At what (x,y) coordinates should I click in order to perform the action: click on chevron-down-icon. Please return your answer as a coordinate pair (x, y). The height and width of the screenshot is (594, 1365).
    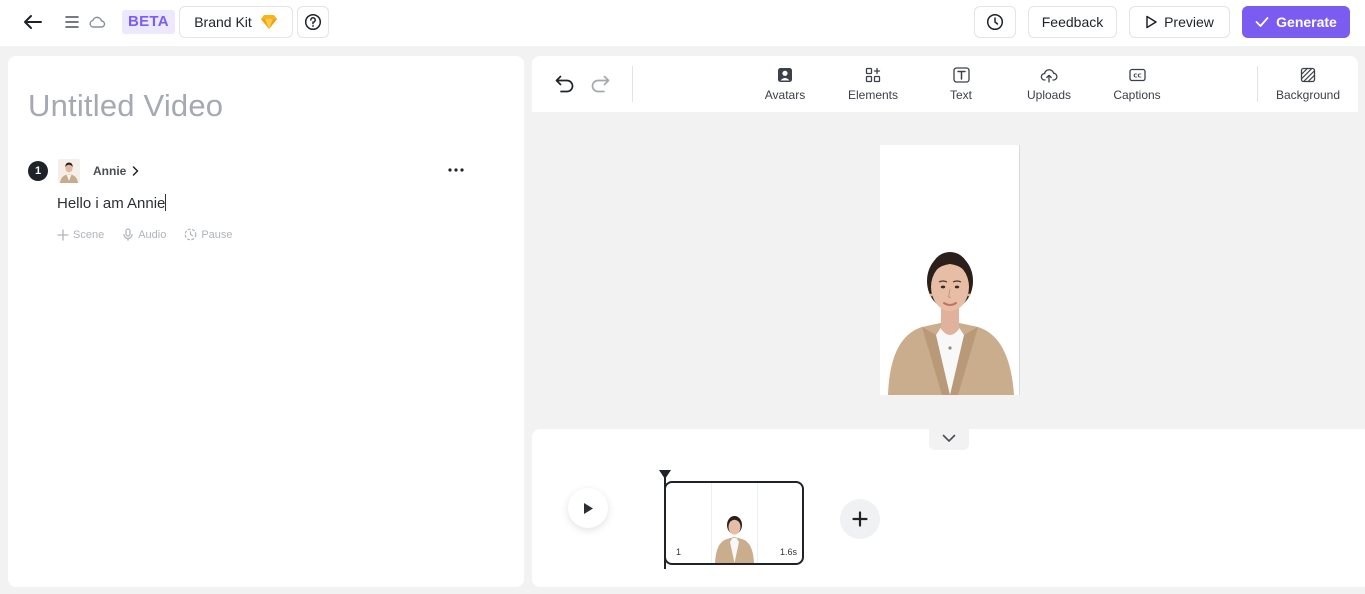
    Looking at the image, I should click on (949, 438).